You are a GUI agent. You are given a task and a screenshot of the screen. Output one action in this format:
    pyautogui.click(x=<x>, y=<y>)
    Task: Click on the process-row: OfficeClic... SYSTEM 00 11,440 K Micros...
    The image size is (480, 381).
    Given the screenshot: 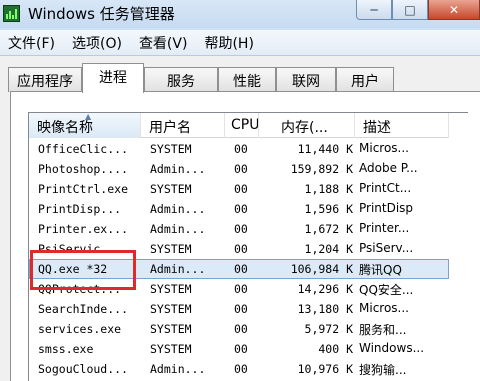 What is the action you would take?
    pyautogui.click(x=239, y=149)
    